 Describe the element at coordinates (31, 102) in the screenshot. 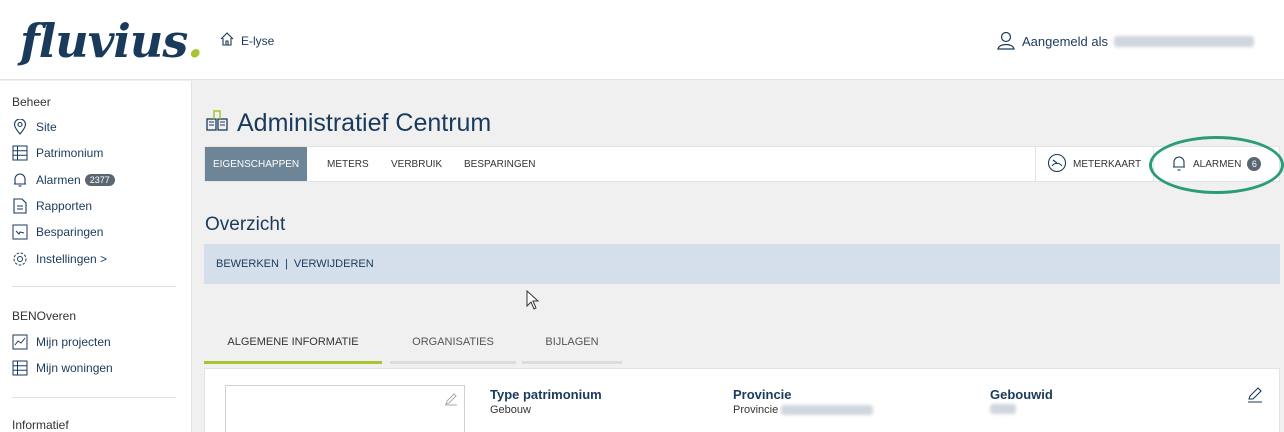

I see `sidebar-section-beheer: Beheer` at that location.